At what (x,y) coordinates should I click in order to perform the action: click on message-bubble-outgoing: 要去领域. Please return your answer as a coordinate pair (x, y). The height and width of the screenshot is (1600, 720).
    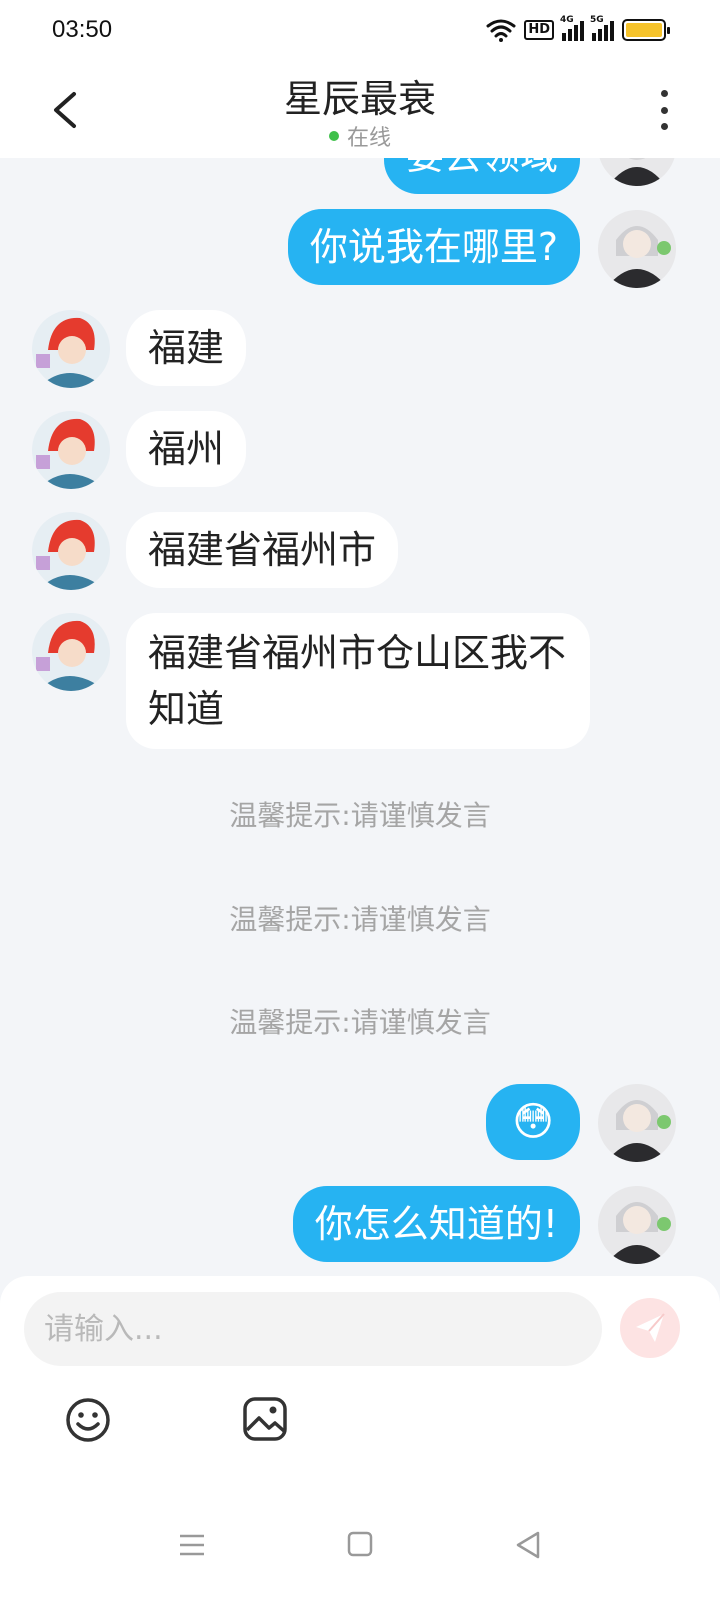
    Looking at the image, I should click on (481, 176).